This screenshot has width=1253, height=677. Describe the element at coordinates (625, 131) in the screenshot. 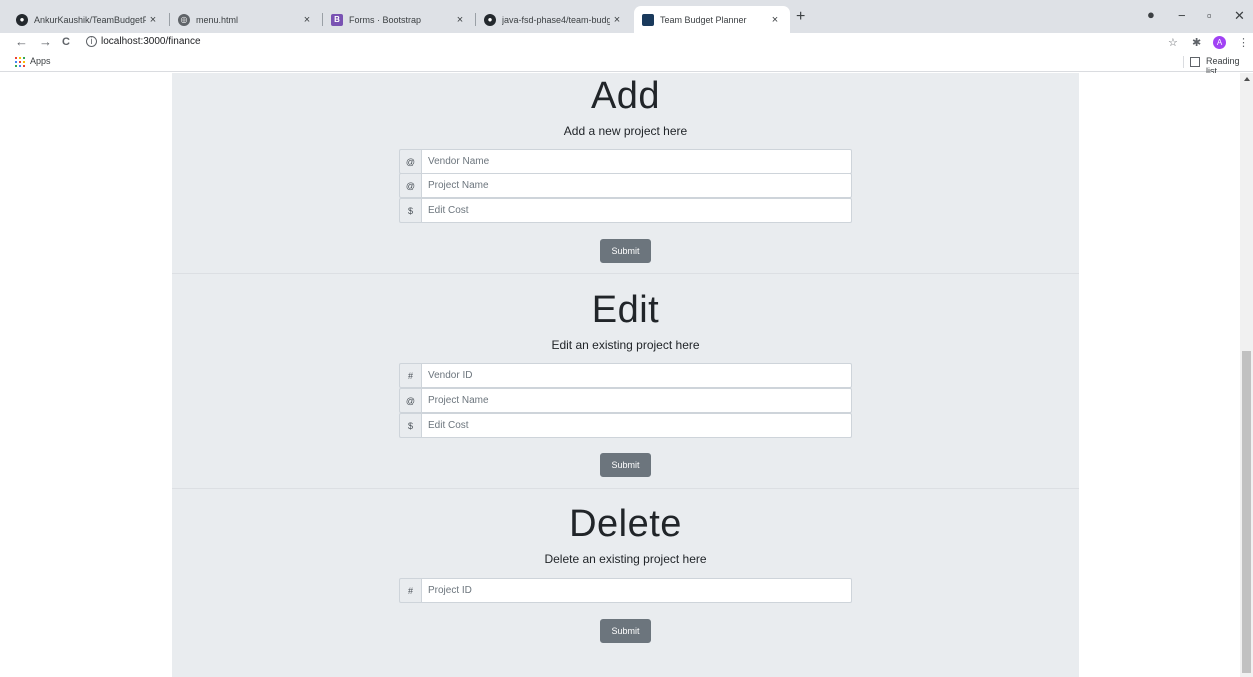

I see `section-subtitle: Add a new project here` at that location.